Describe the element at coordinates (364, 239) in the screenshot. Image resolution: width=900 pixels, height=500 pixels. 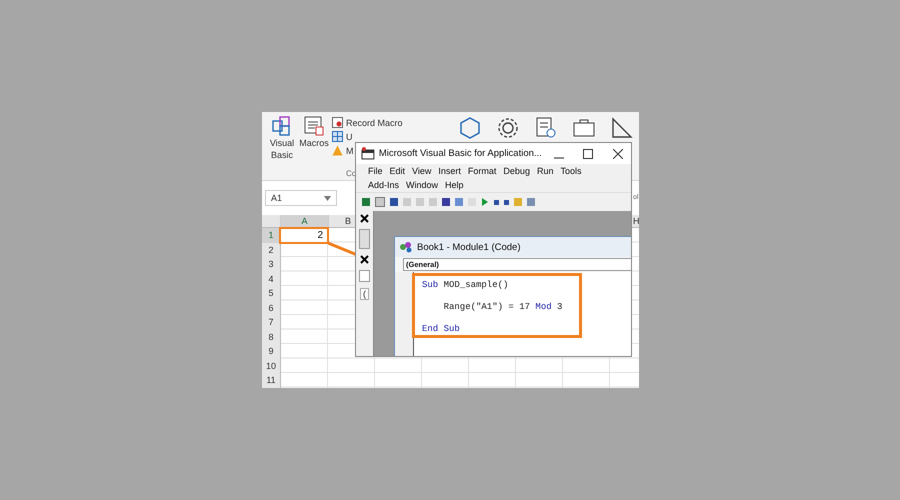
I see `scrollbar` at that location.